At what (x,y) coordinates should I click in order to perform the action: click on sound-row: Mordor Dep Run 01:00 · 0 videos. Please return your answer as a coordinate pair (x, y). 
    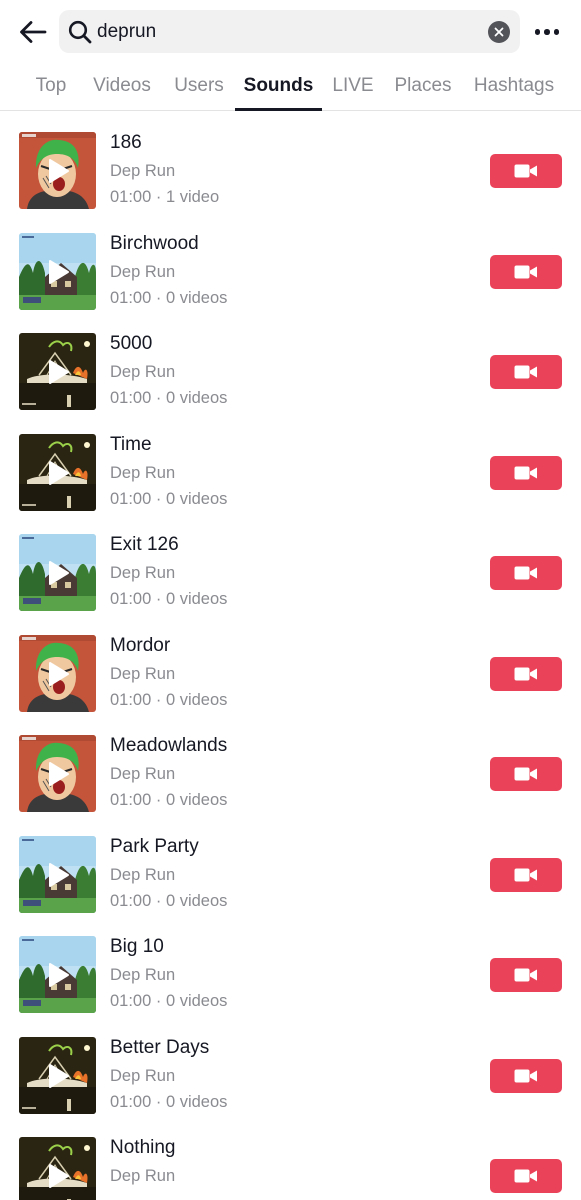
    Looking at the image, I should click on (290, 664).